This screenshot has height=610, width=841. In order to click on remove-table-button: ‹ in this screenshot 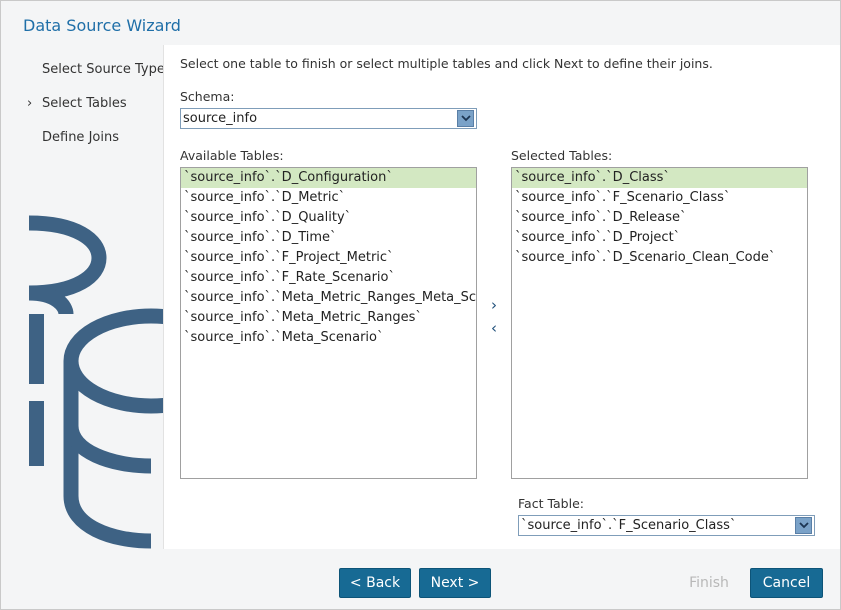, I will do `click(494, 328)`.